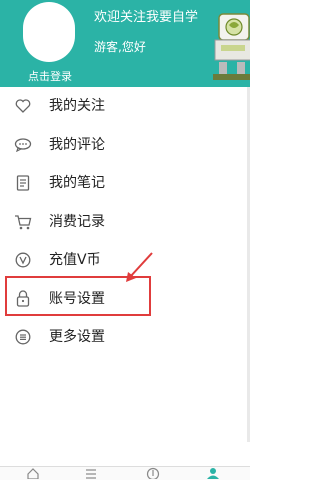 The image size is (320, 480). What do you see at coordinates (153, 473) in the screenshot?
I see `download-icon` at bounding box center [153, 473].